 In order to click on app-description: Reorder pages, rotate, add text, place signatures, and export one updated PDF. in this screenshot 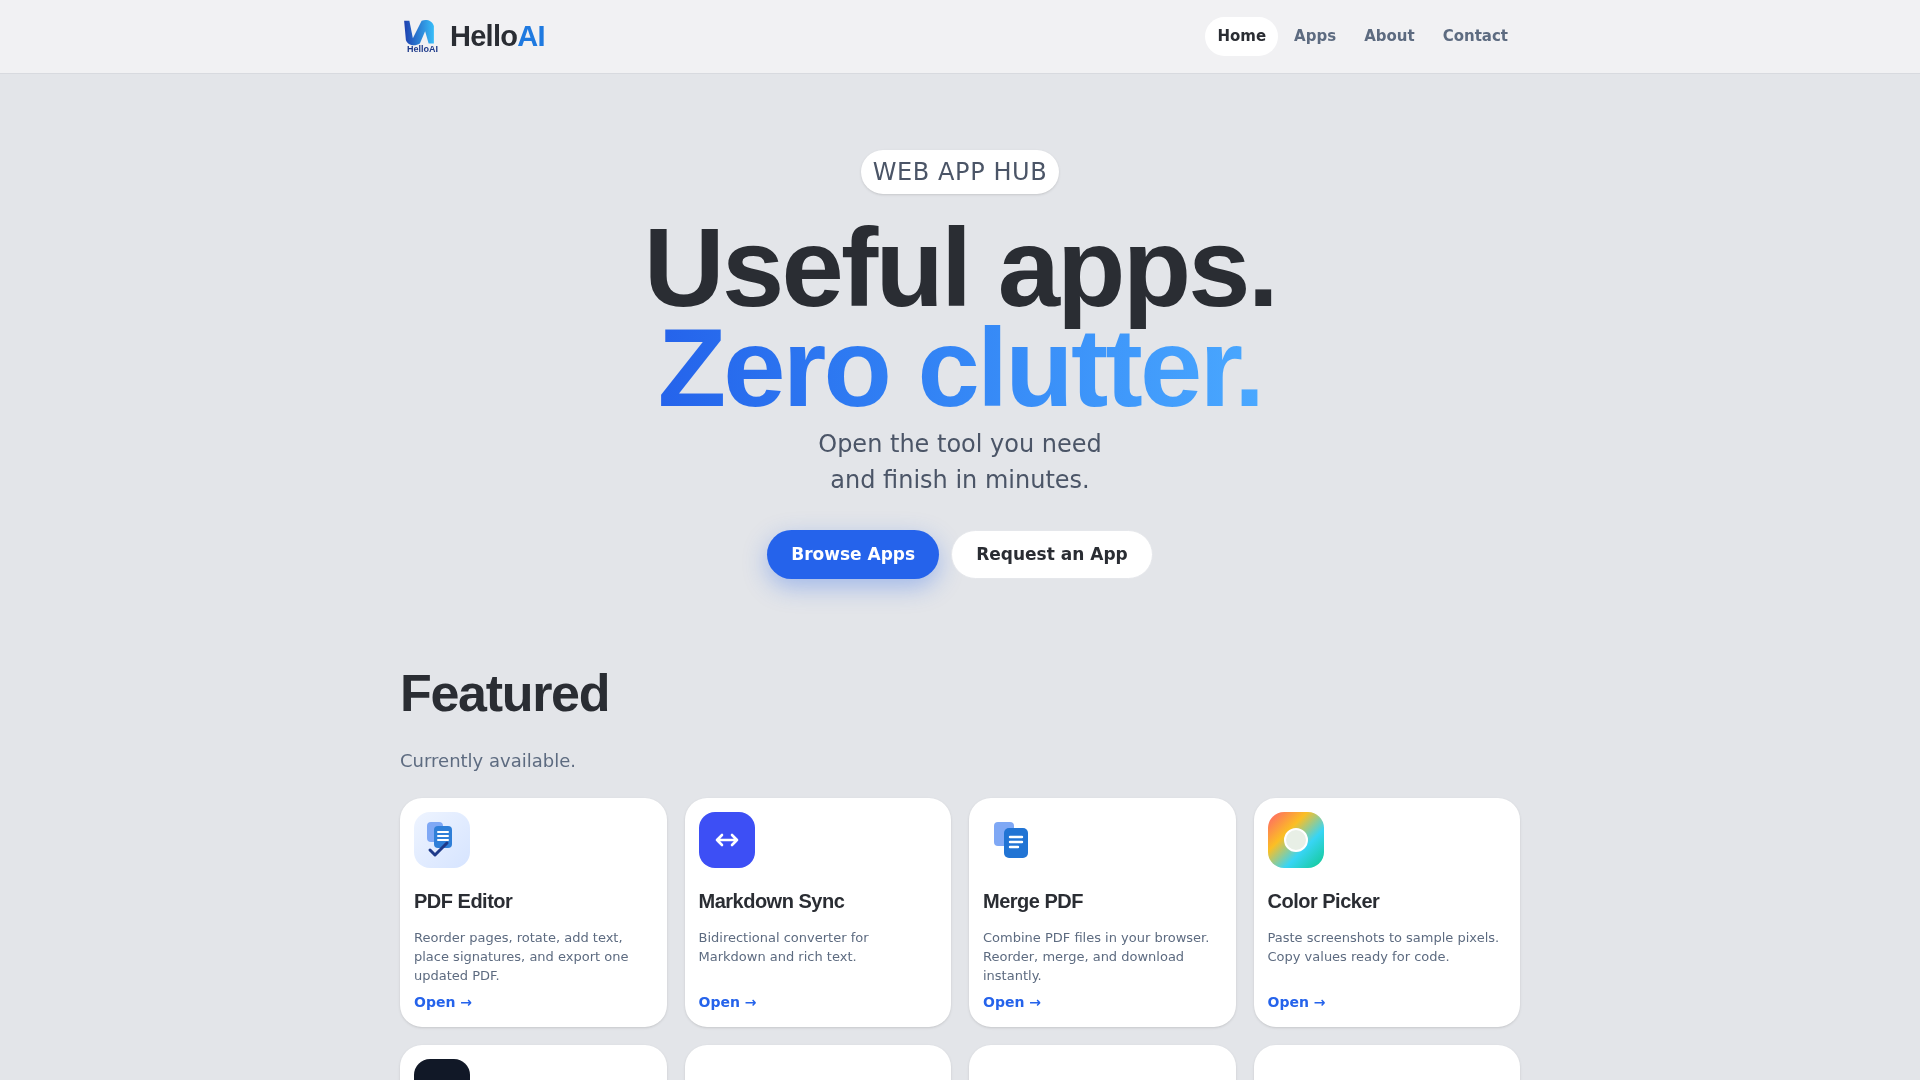, I will do `click(522, 957)`.